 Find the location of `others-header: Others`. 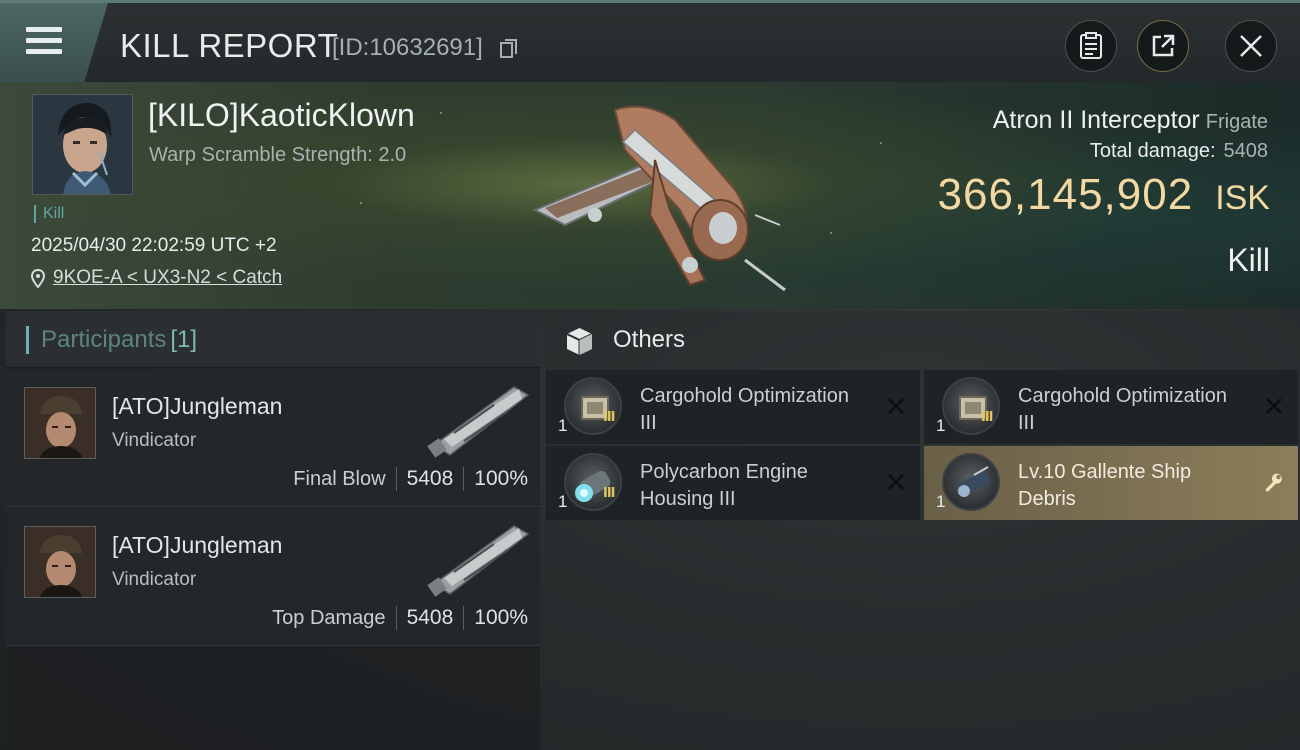

others-header: Others is located at coordinates (922, 339).